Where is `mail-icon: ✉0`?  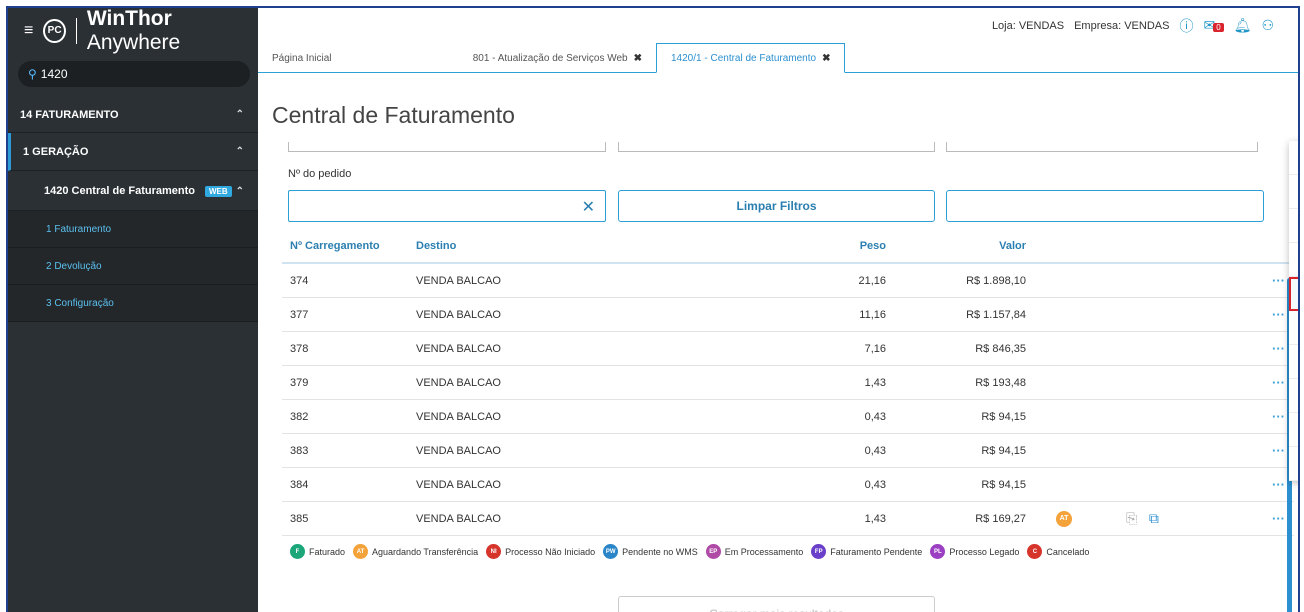
mail-icon: ✉0 is located at coordinates (1213, 25).